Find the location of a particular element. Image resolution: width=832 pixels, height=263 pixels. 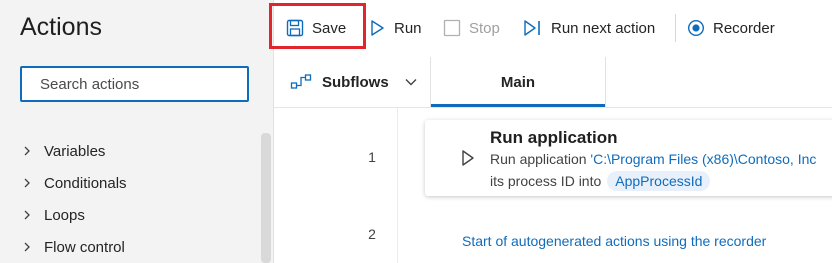

toolbar-separator is located at coordinates (675, 28).